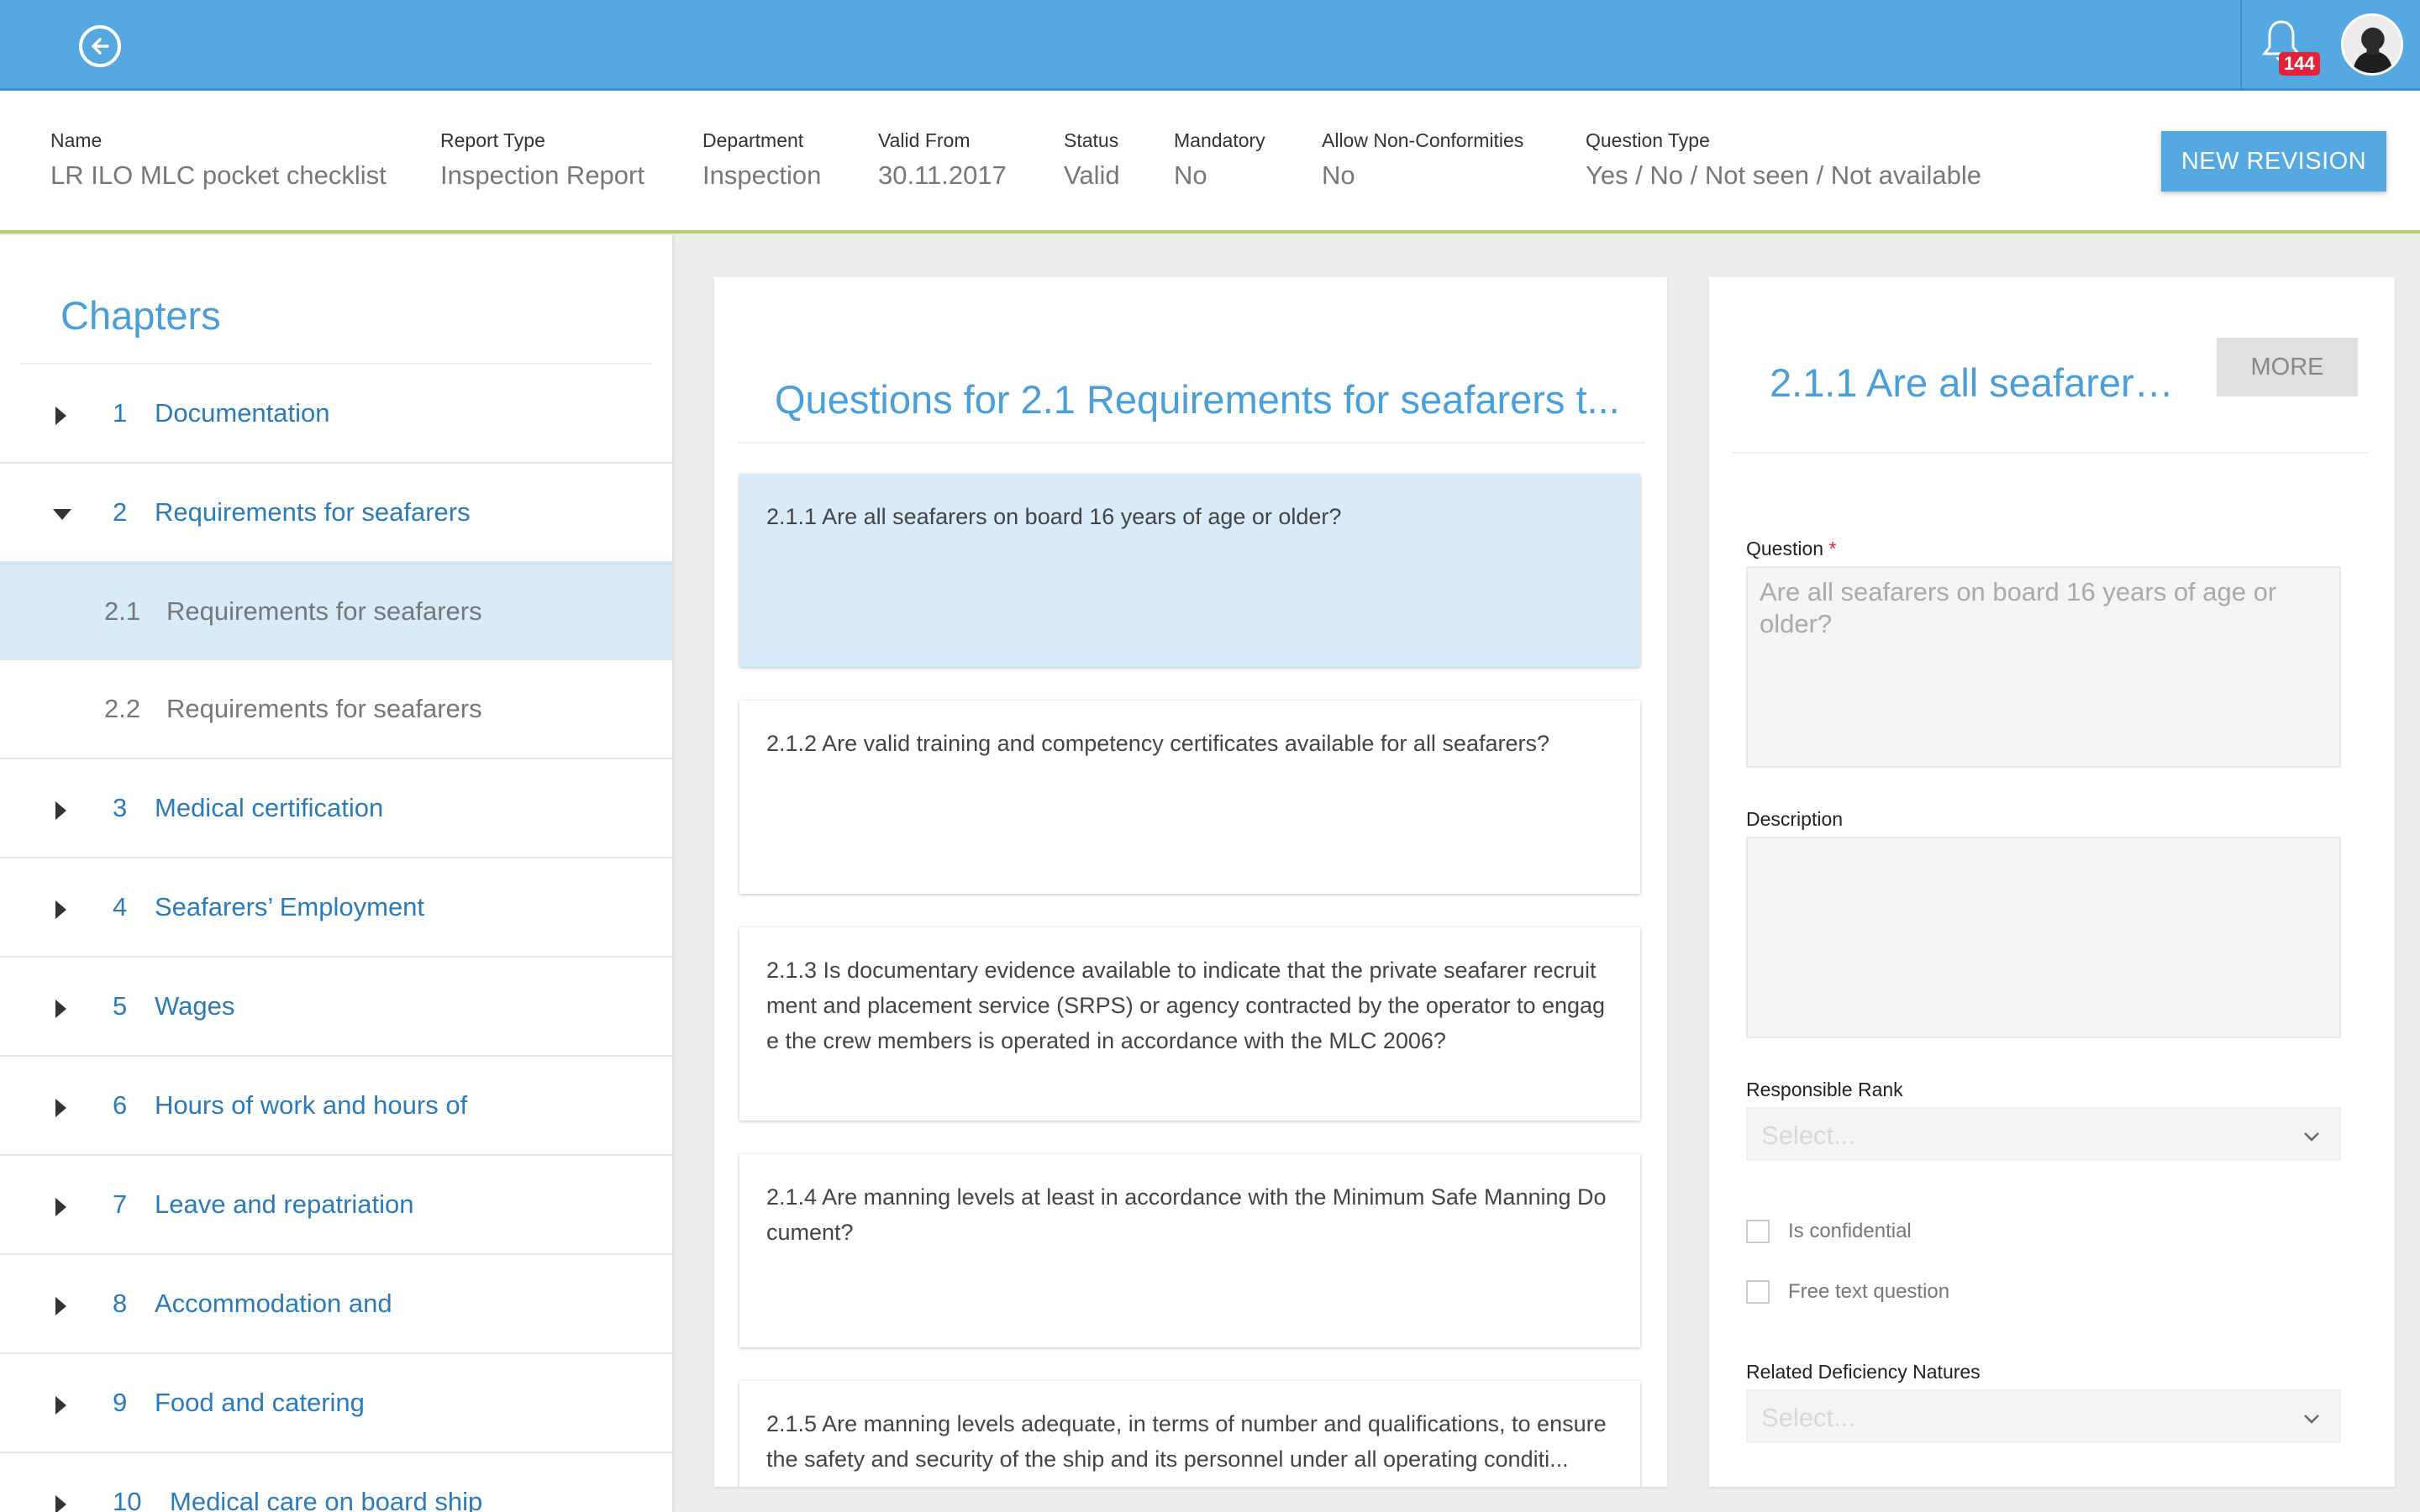 The width and height of the screenshot is (2420, 1512). What do you see at coordinates (336, 415) in the screenshot?
I see `chapter-item: 1 Documentation` at bounding box center [336, 415].